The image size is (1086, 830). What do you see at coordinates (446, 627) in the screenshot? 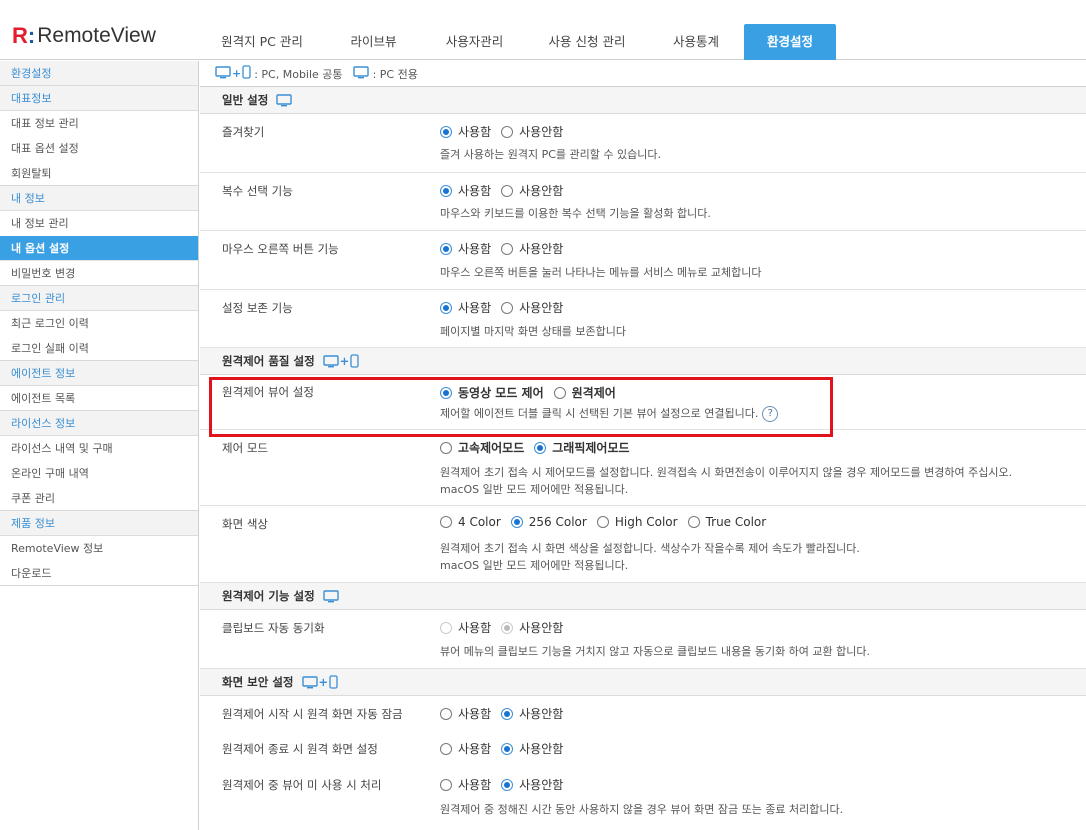
I see `radio-disabled-icon` at bounding box center [446, 627].